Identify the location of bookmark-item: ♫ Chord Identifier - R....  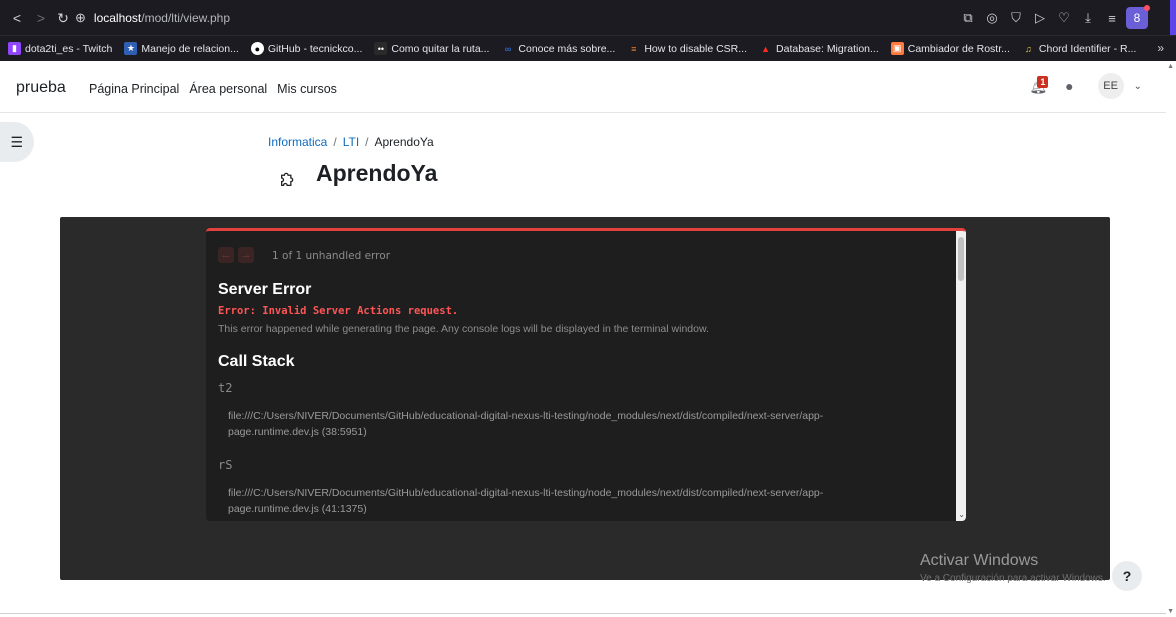
(1079, 48).